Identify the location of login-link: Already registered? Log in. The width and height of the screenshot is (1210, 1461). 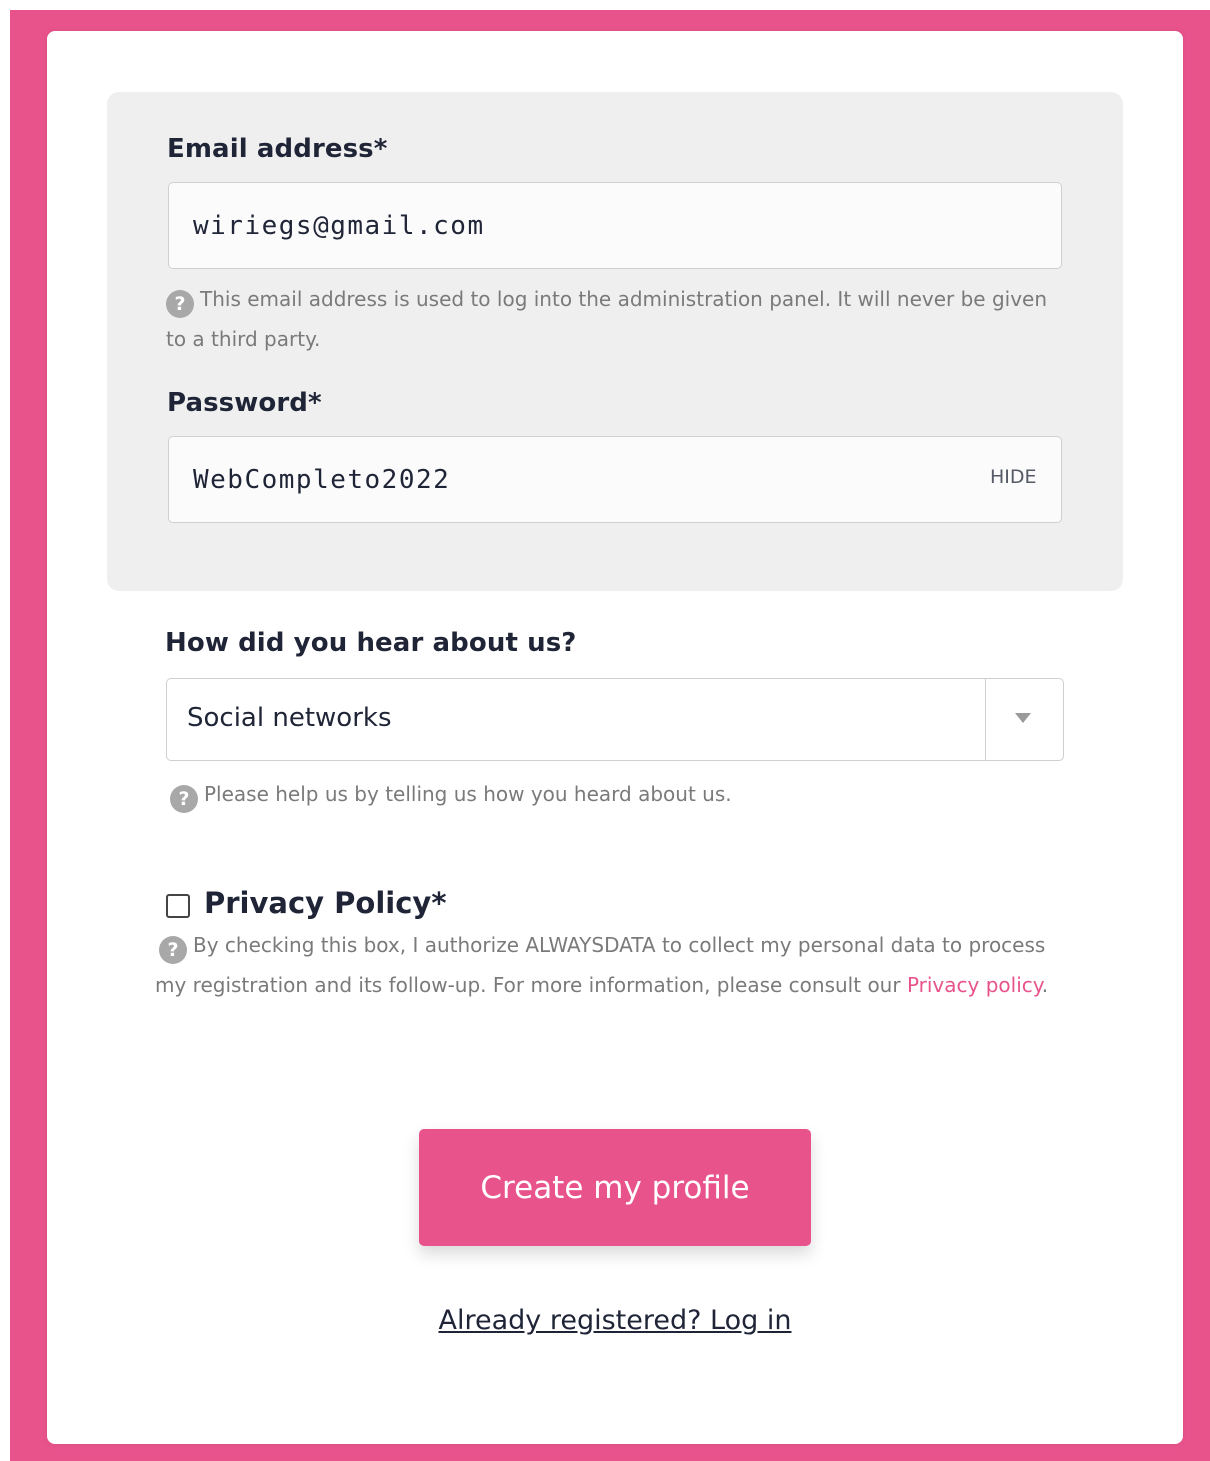
(605, 1320).